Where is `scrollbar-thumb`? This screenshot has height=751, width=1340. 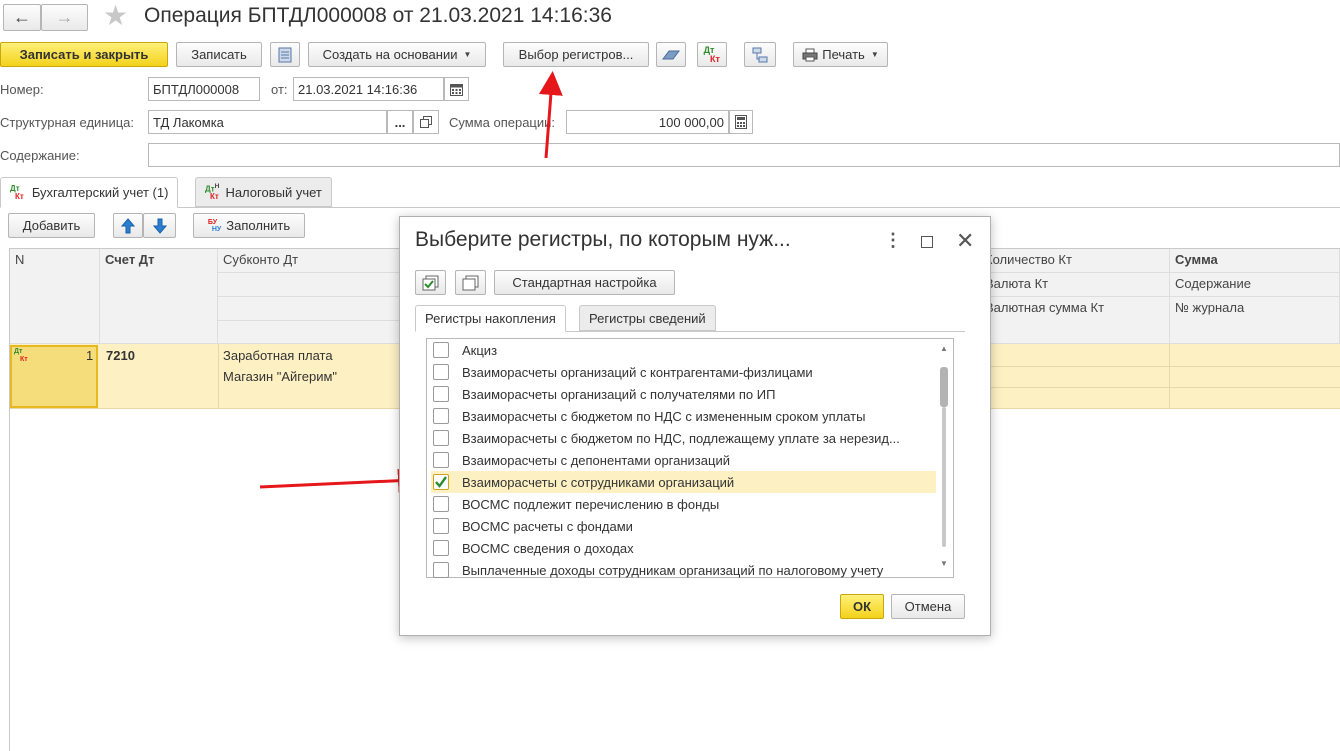 scrollbar-thumb is located at coordinates (944, 387).